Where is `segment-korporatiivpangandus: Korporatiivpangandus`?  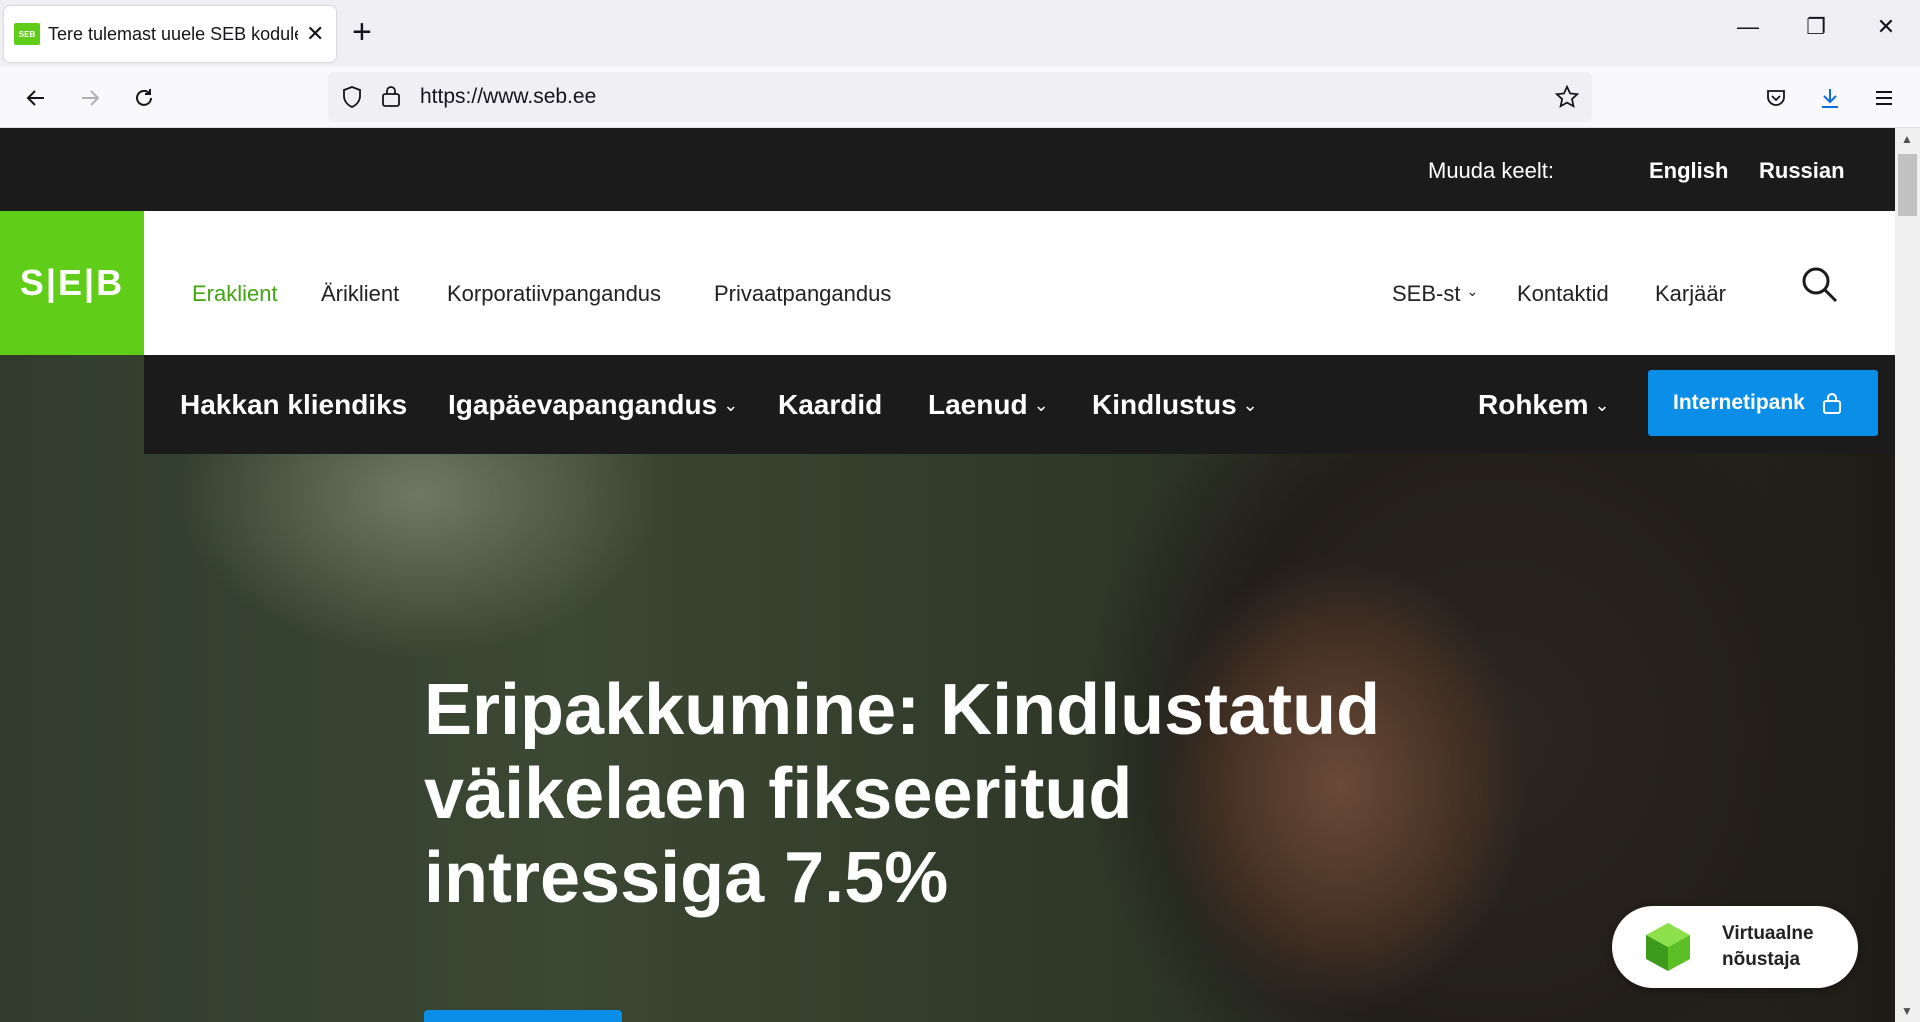
segment-korporatiivpangandus: Korporatiivpangandus is located at coordinates (554, 294).